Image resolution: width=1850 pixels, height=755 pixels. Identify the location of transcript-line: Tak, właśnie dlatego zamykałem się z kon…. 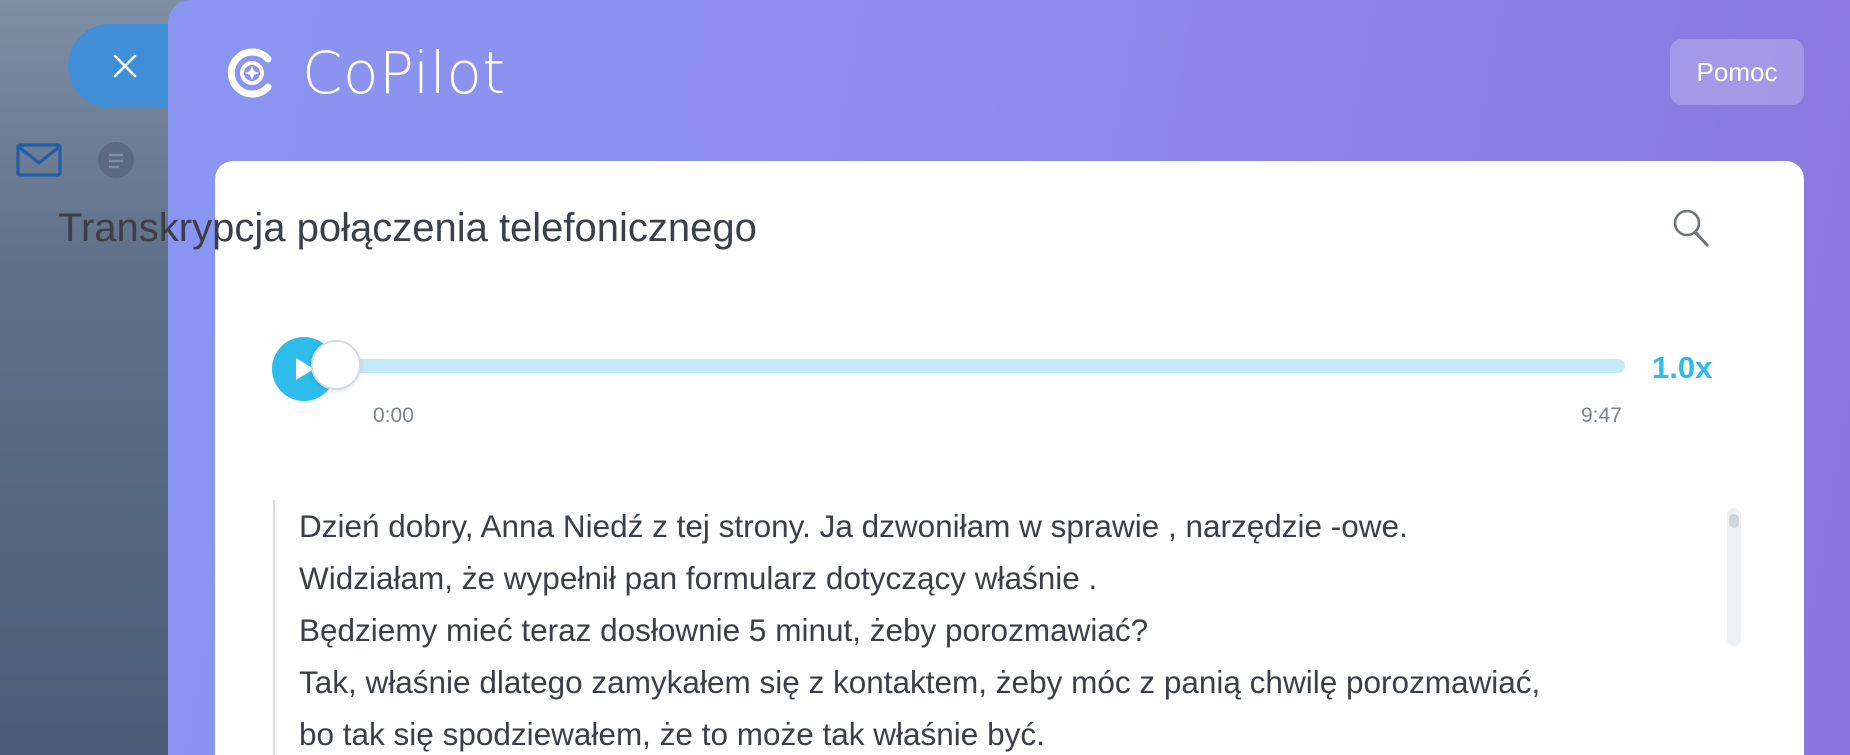
(920, 682).